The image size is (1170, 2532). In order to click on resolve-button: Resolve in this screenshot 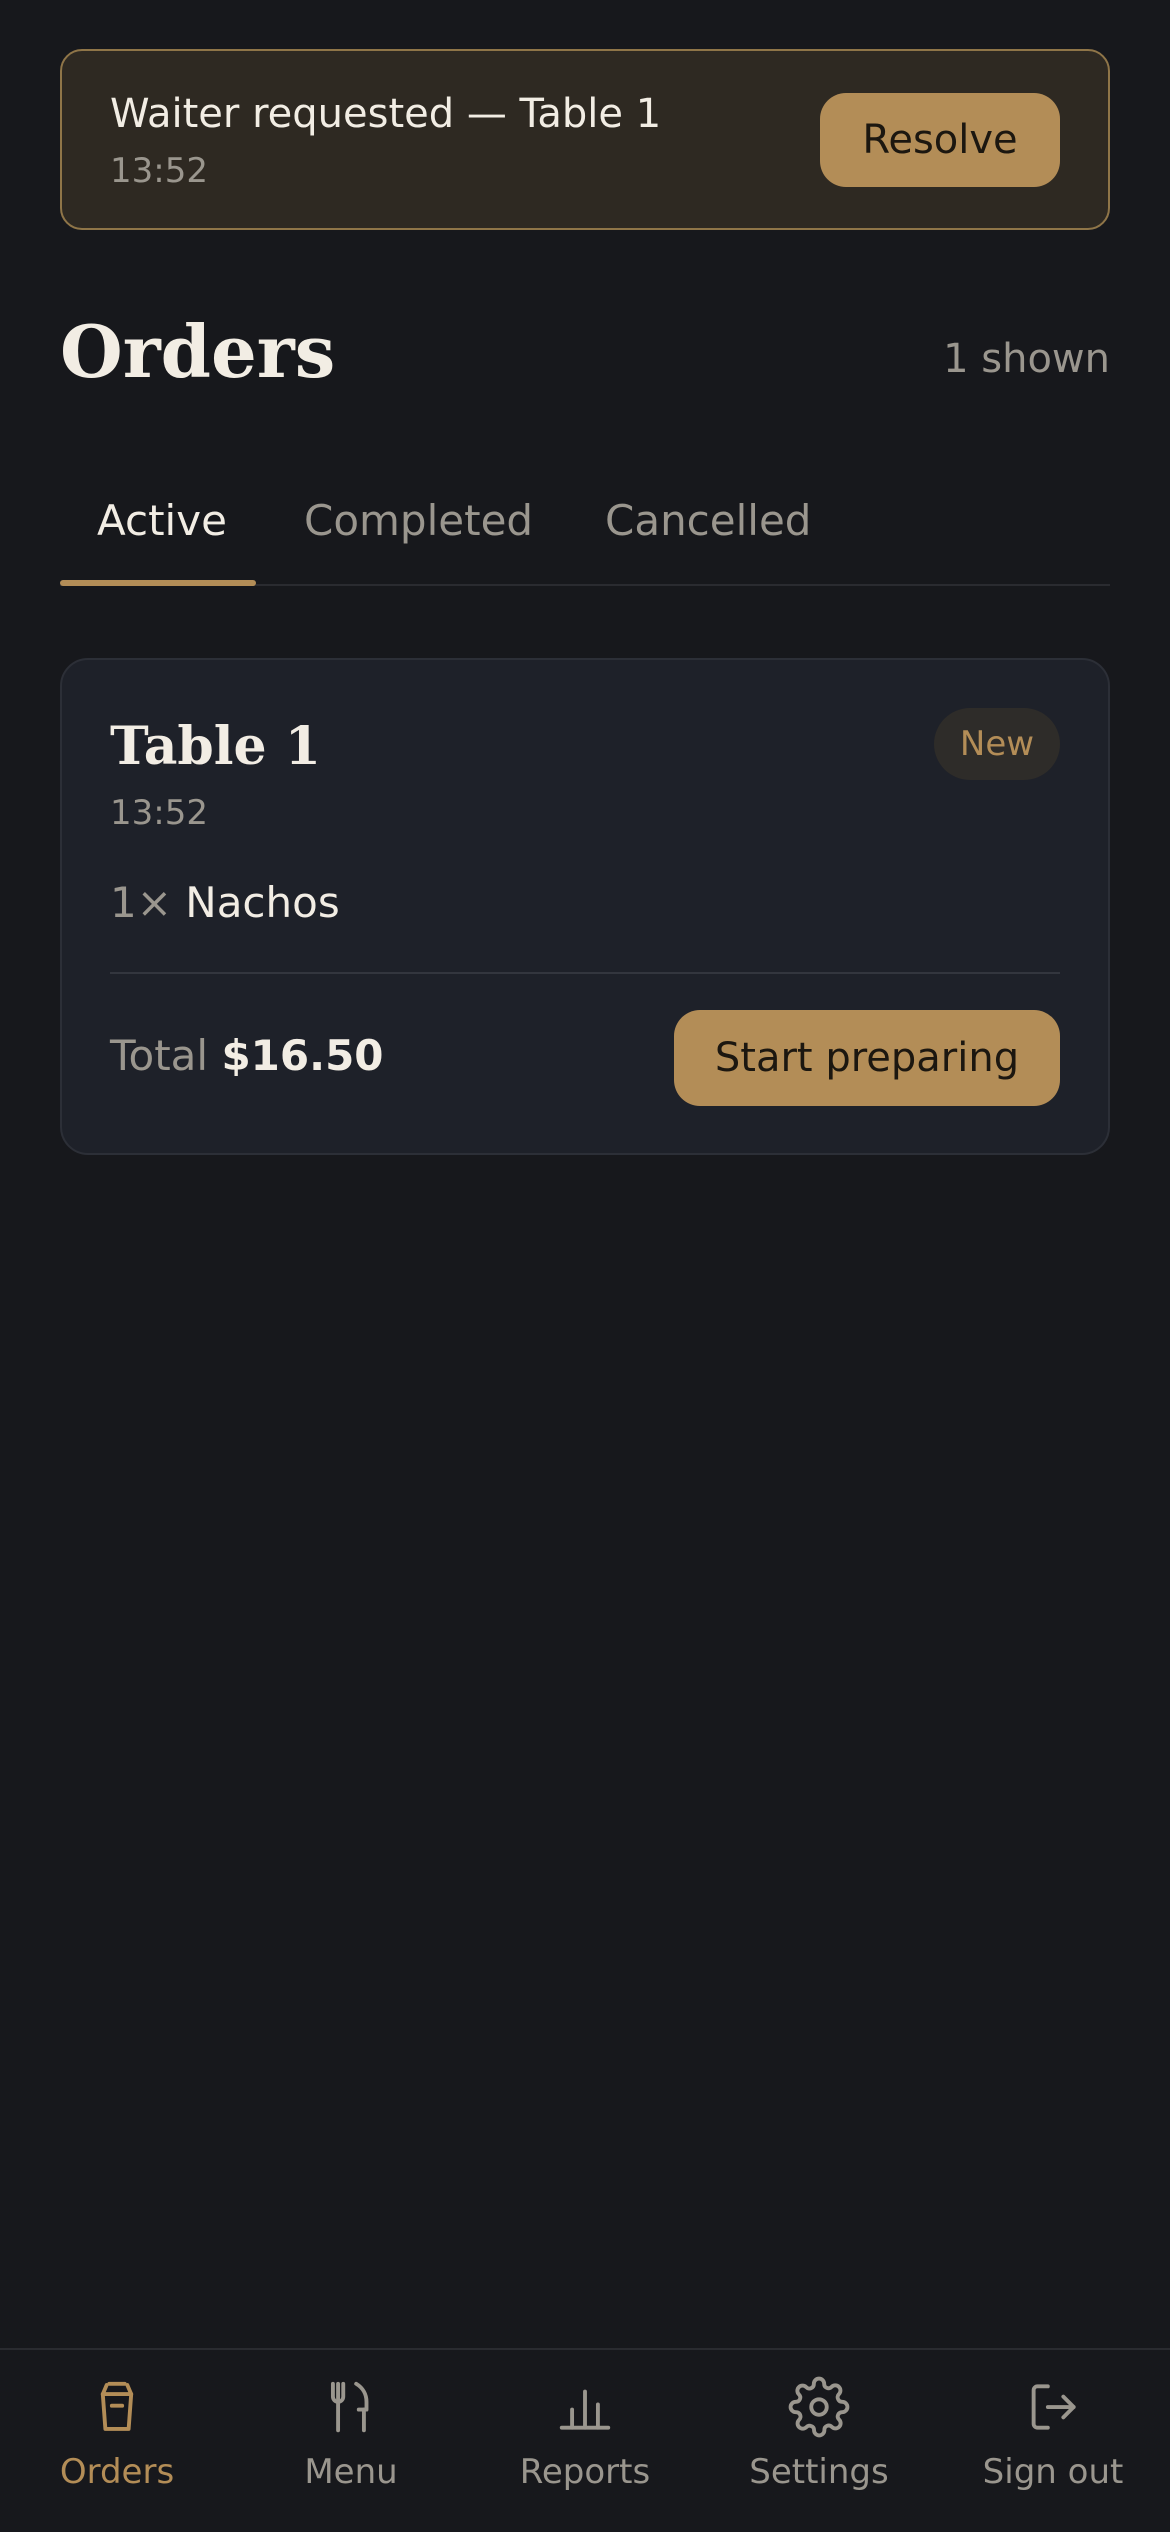, I will do `click(940, 140)`.